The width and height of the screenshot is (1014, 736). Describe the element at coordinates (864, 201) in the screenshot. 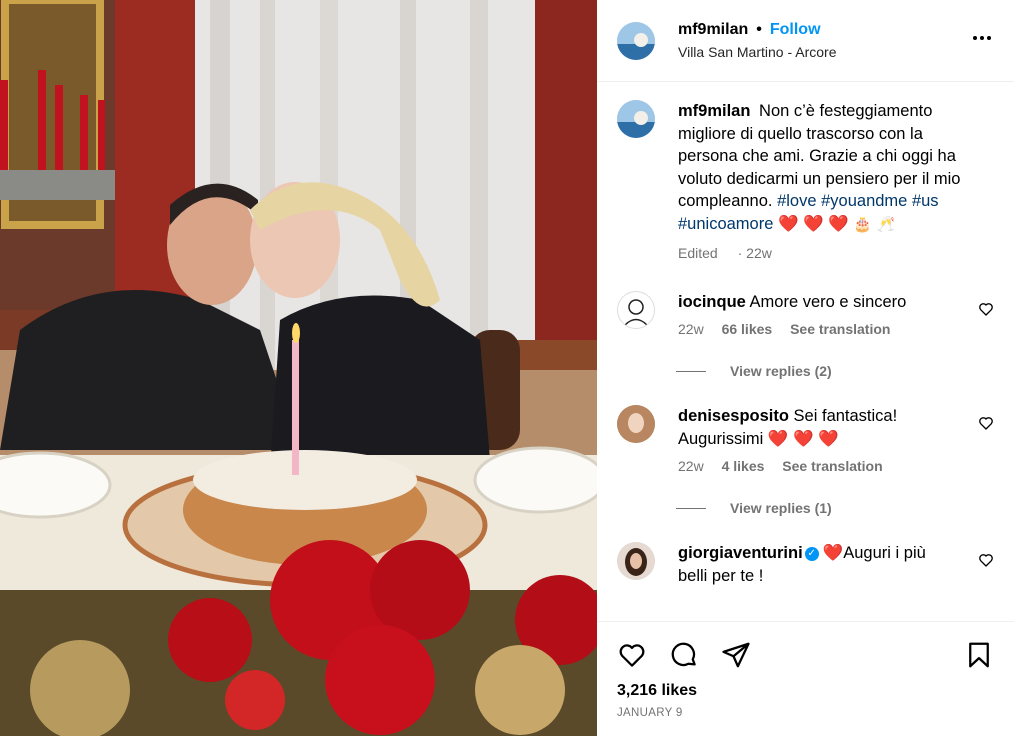

I see `hashtag-link: #youandme` at that location.